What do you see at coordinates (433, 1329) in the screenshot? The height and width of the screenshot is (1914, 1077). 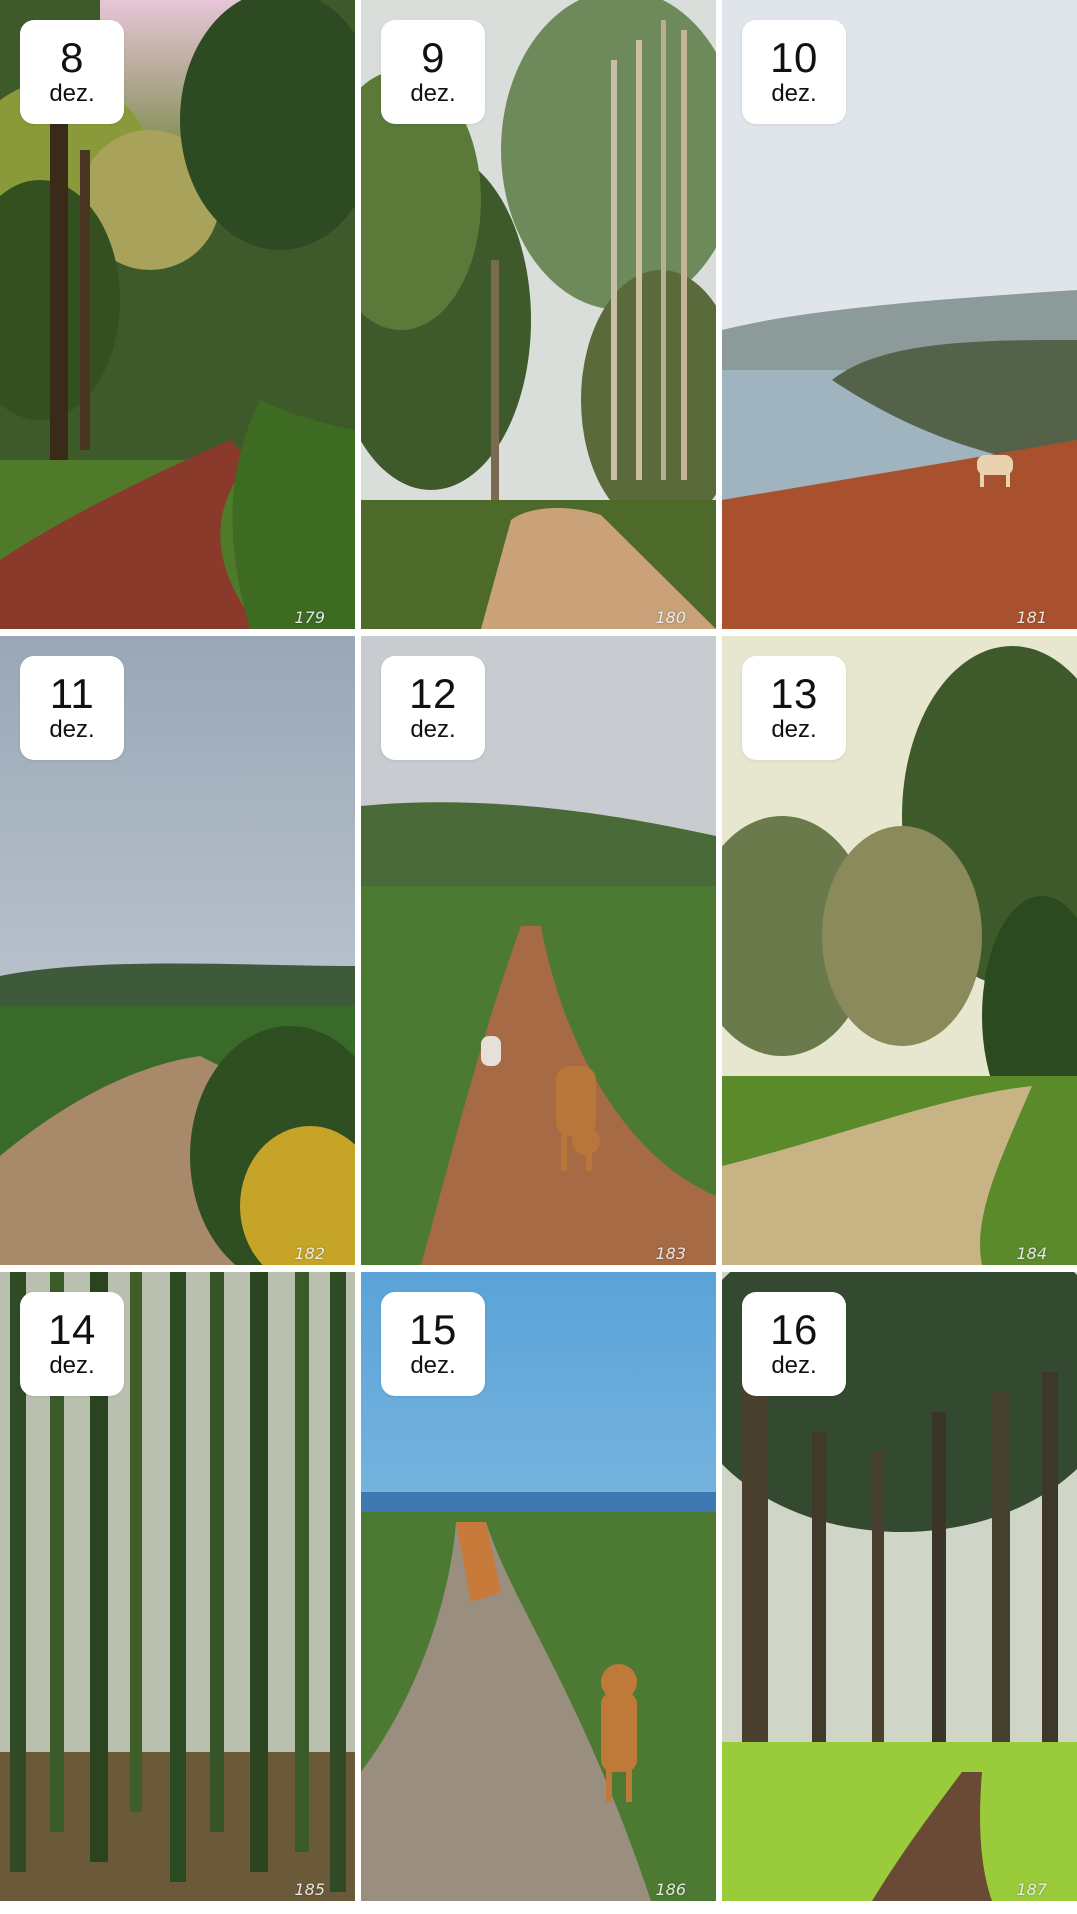 I see `date-day: 15` at bounding box center [433, 1329].